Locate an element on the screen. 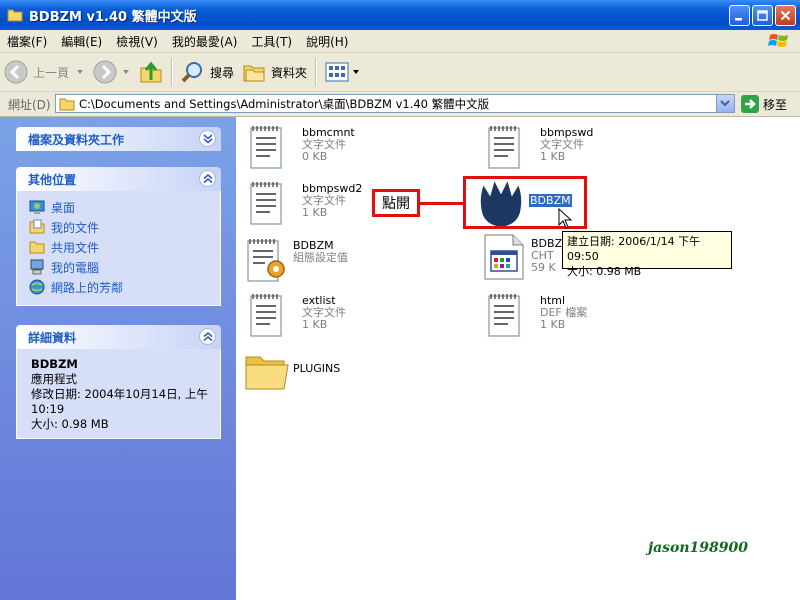 The height and width of the screenshot is (600, 800). annotation-callout: 點開 is located at coordinates (396, 203).